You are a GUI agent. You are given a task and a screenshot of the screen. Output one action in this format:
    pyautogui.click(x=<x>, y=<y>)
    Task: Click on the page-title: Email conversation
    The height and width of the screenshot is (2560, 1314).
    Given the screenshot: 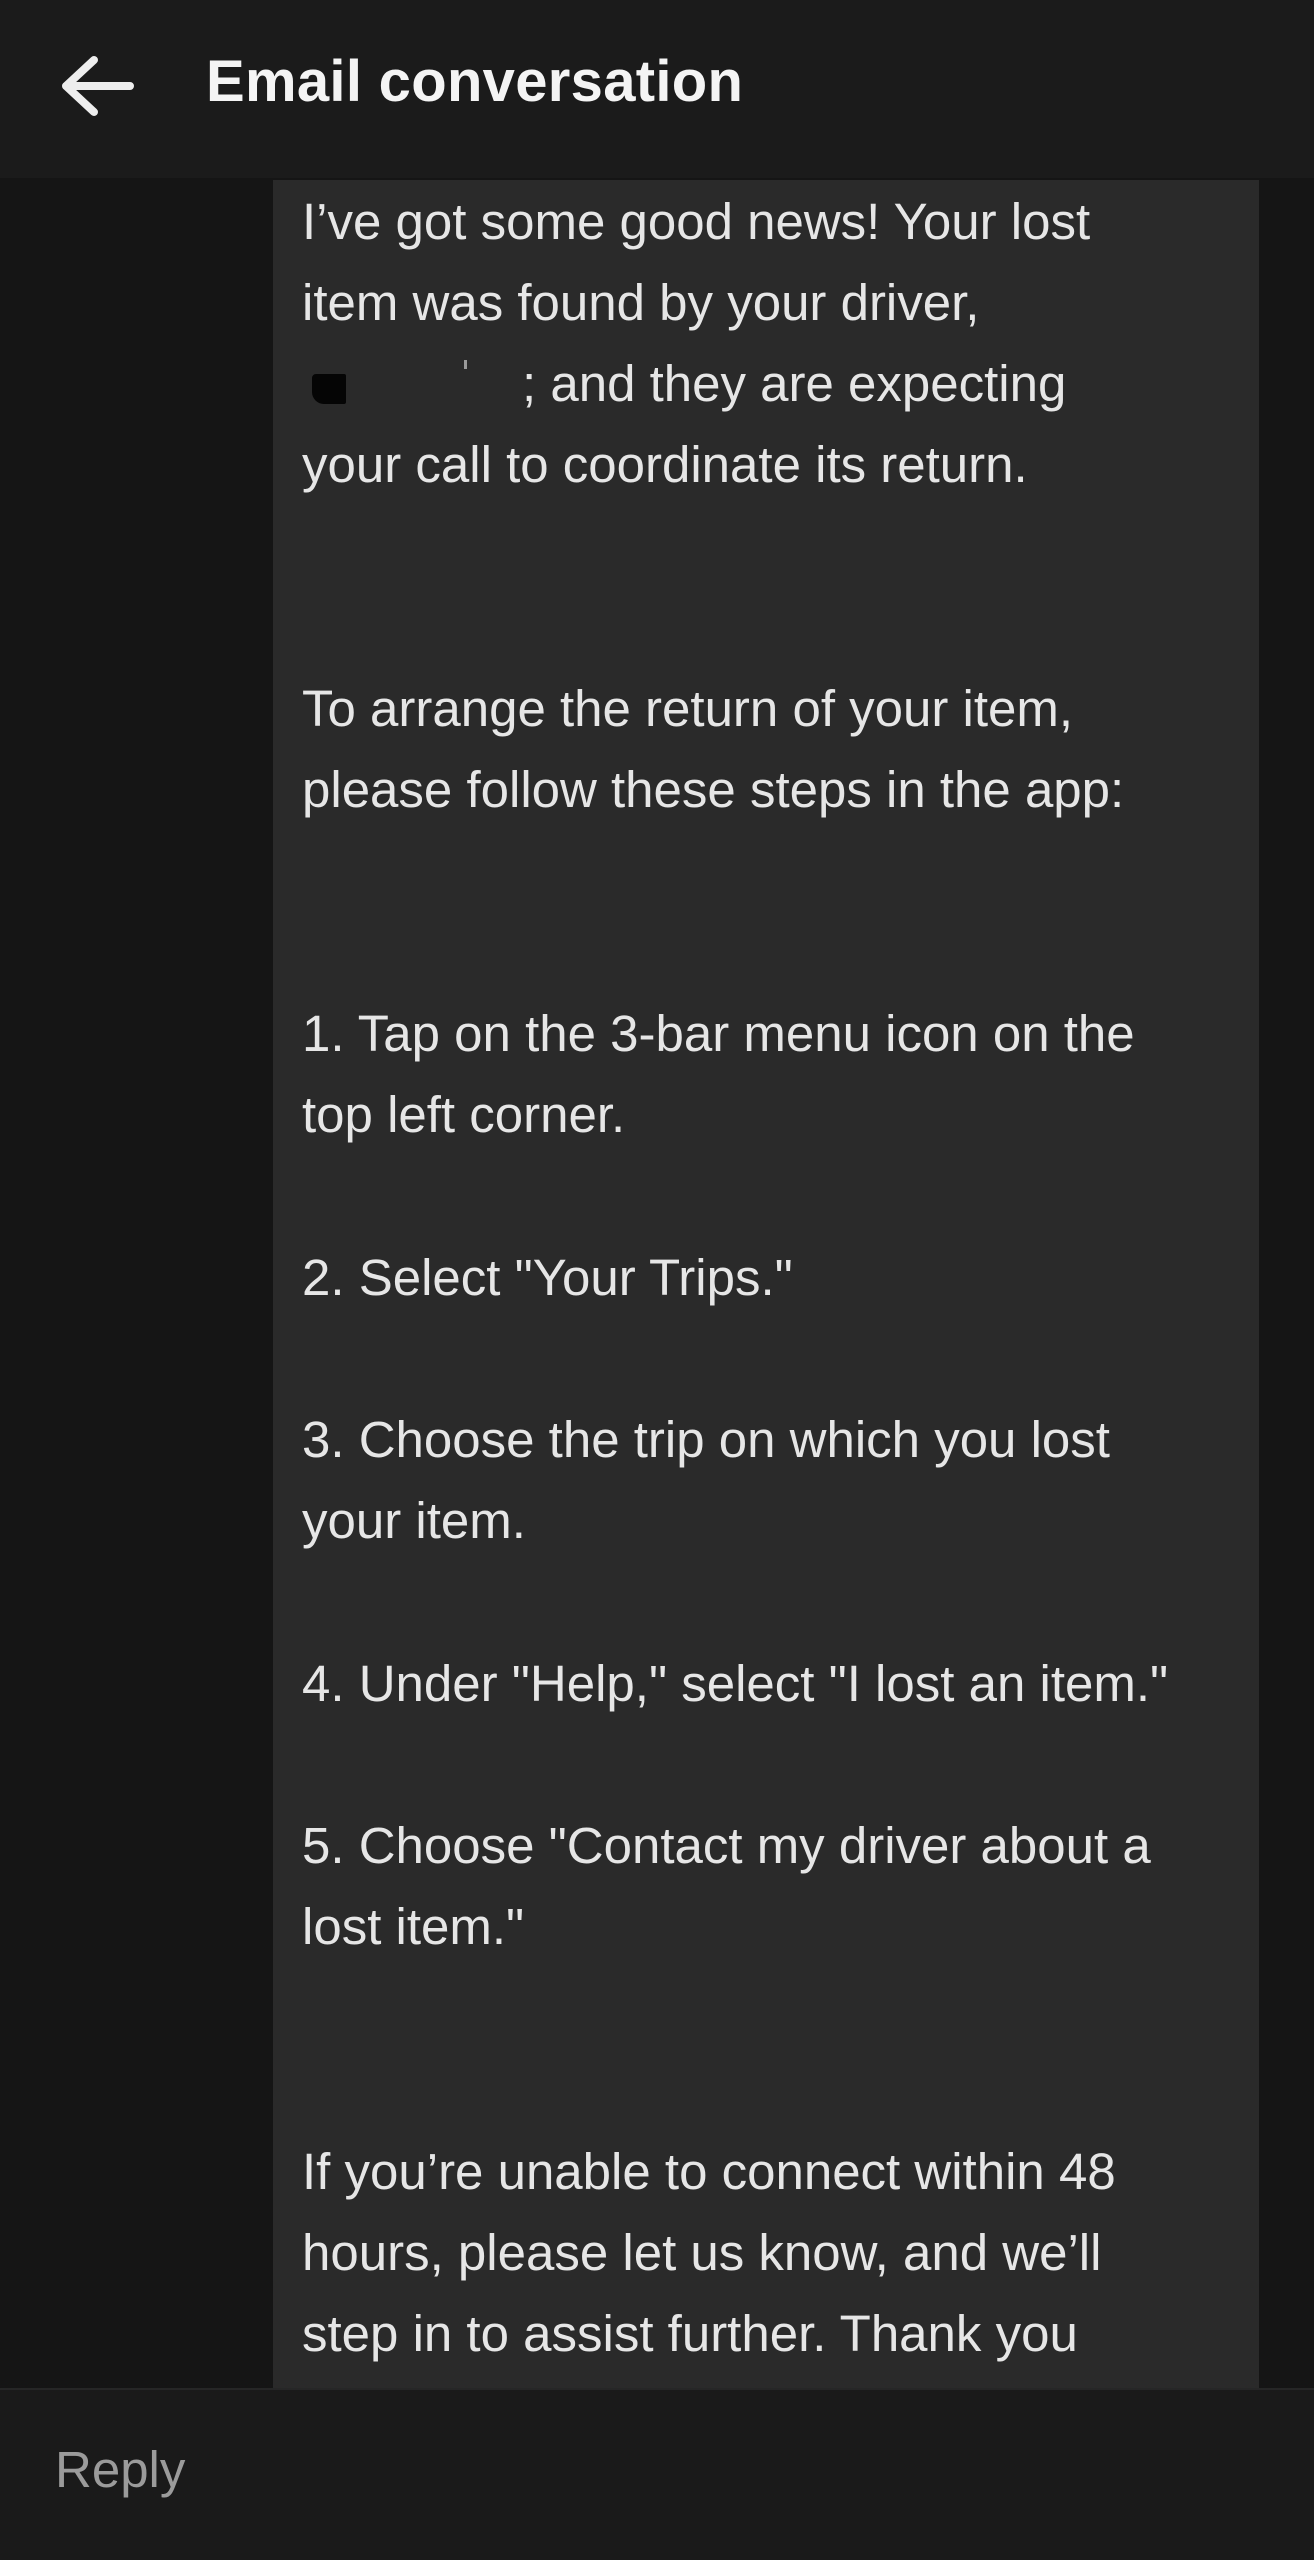 What is the action you would take?
    pyautogui.click(x=475, y=81)
    